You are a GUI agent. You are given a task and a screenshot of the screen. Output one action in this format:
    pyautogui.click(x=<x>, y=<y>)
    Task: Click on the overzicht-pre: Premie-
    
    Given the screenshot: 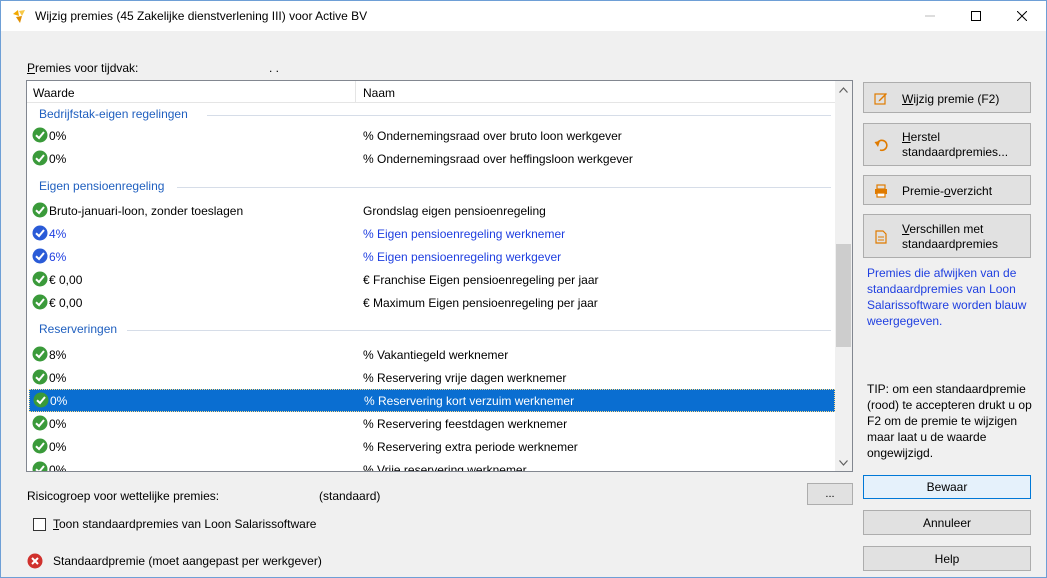 What is the action you would take?
    pyautogui.click(x=923, y=191)
    